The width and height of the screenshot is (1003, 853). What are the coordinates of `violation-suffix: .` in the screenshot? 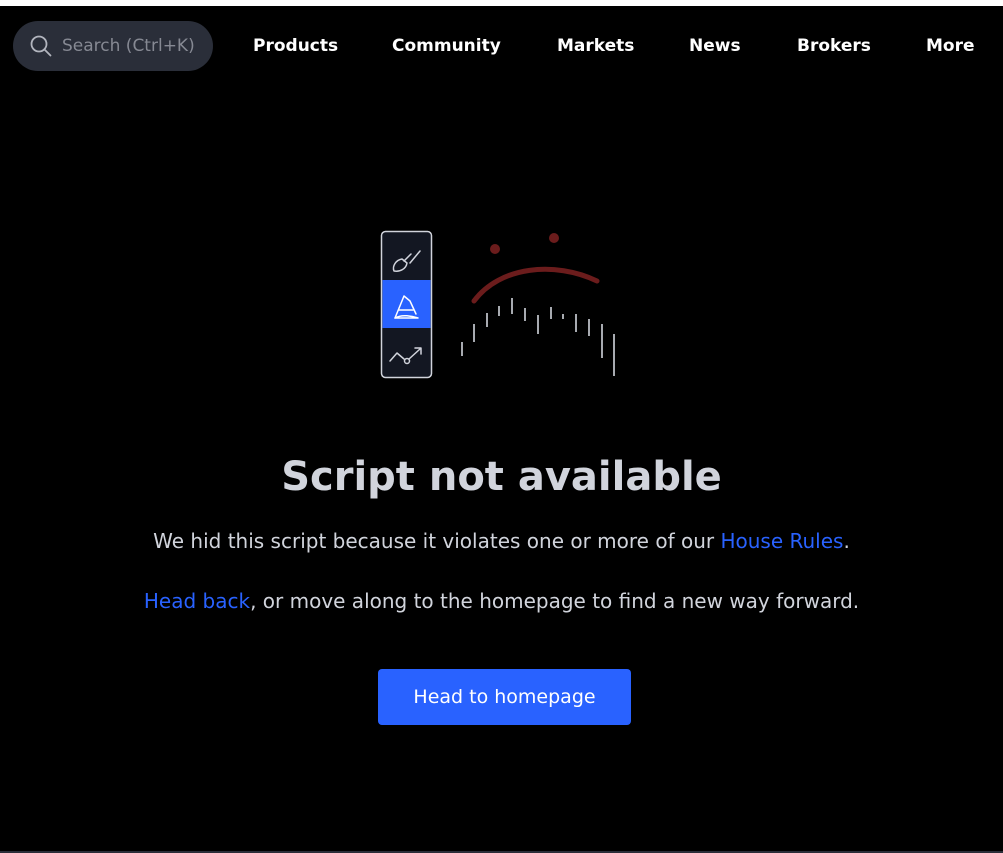 It's located at (846, 541).